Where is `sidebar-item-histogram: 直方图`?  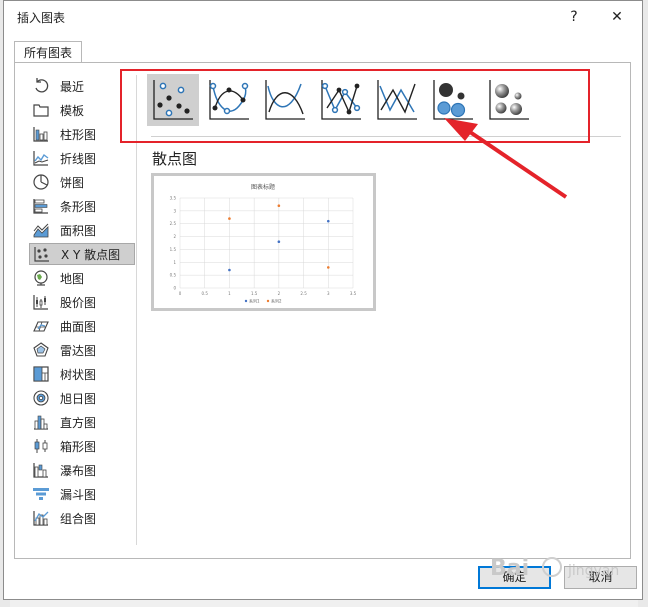
sidebar-item-histogram: 直方图 is located at coordinates (82, 422).